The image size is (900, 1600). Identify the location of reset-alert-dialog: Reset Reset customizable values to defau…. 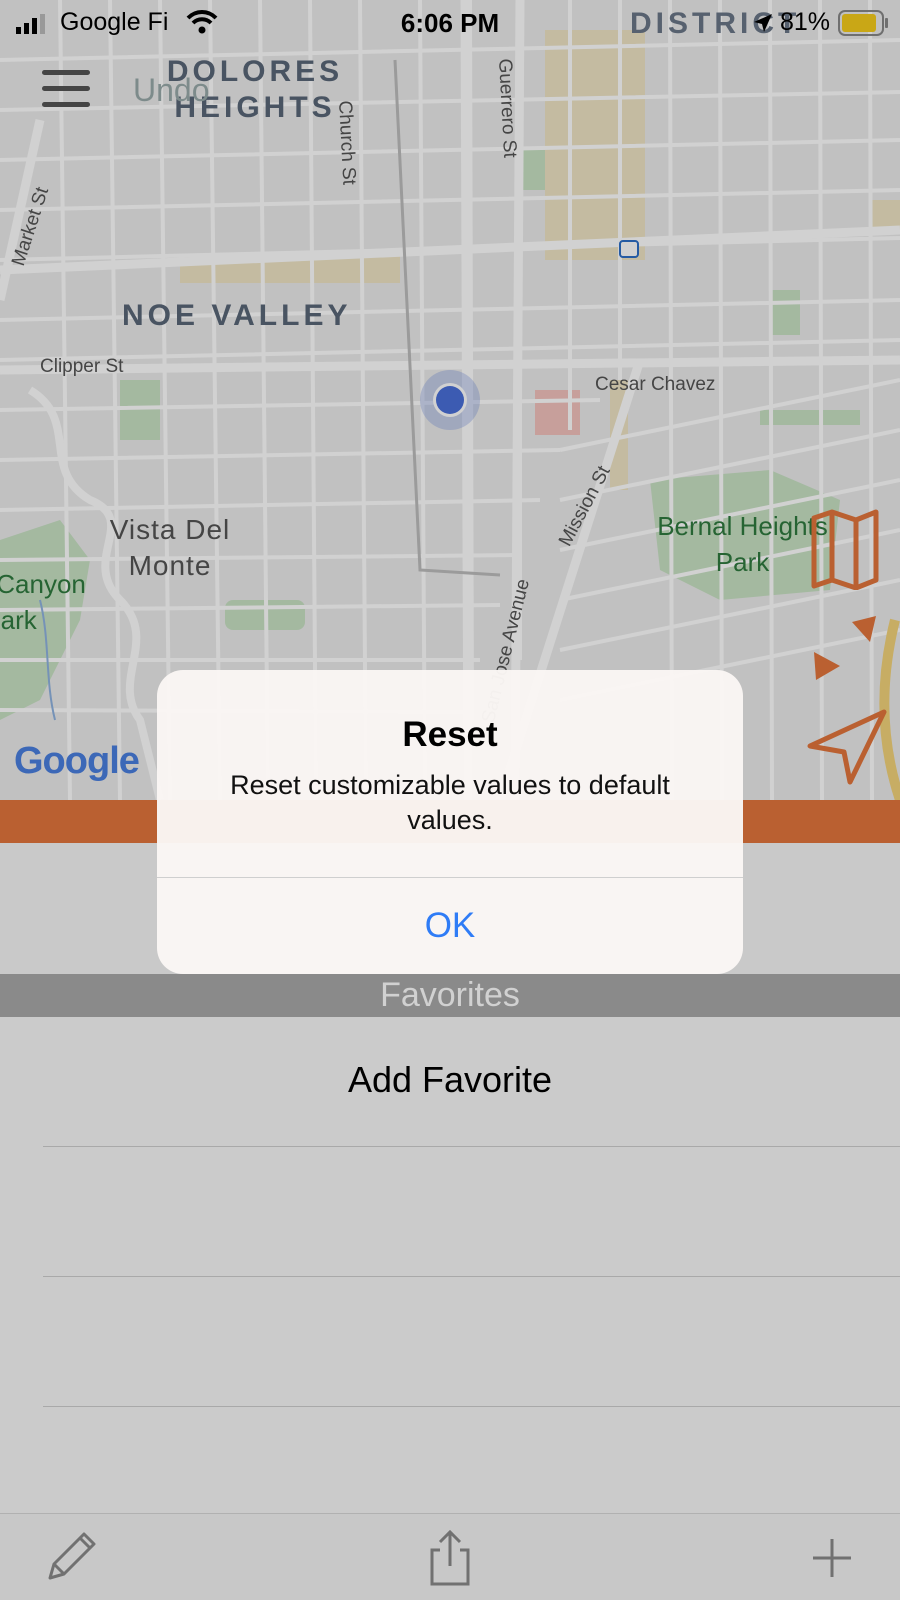
(450, 822).